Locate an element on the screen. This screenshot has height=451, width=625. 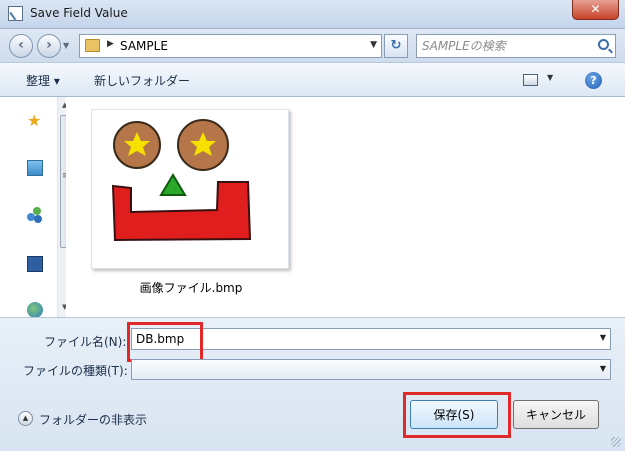
window-title: Save Field Value is located at coordinates (79, 13).